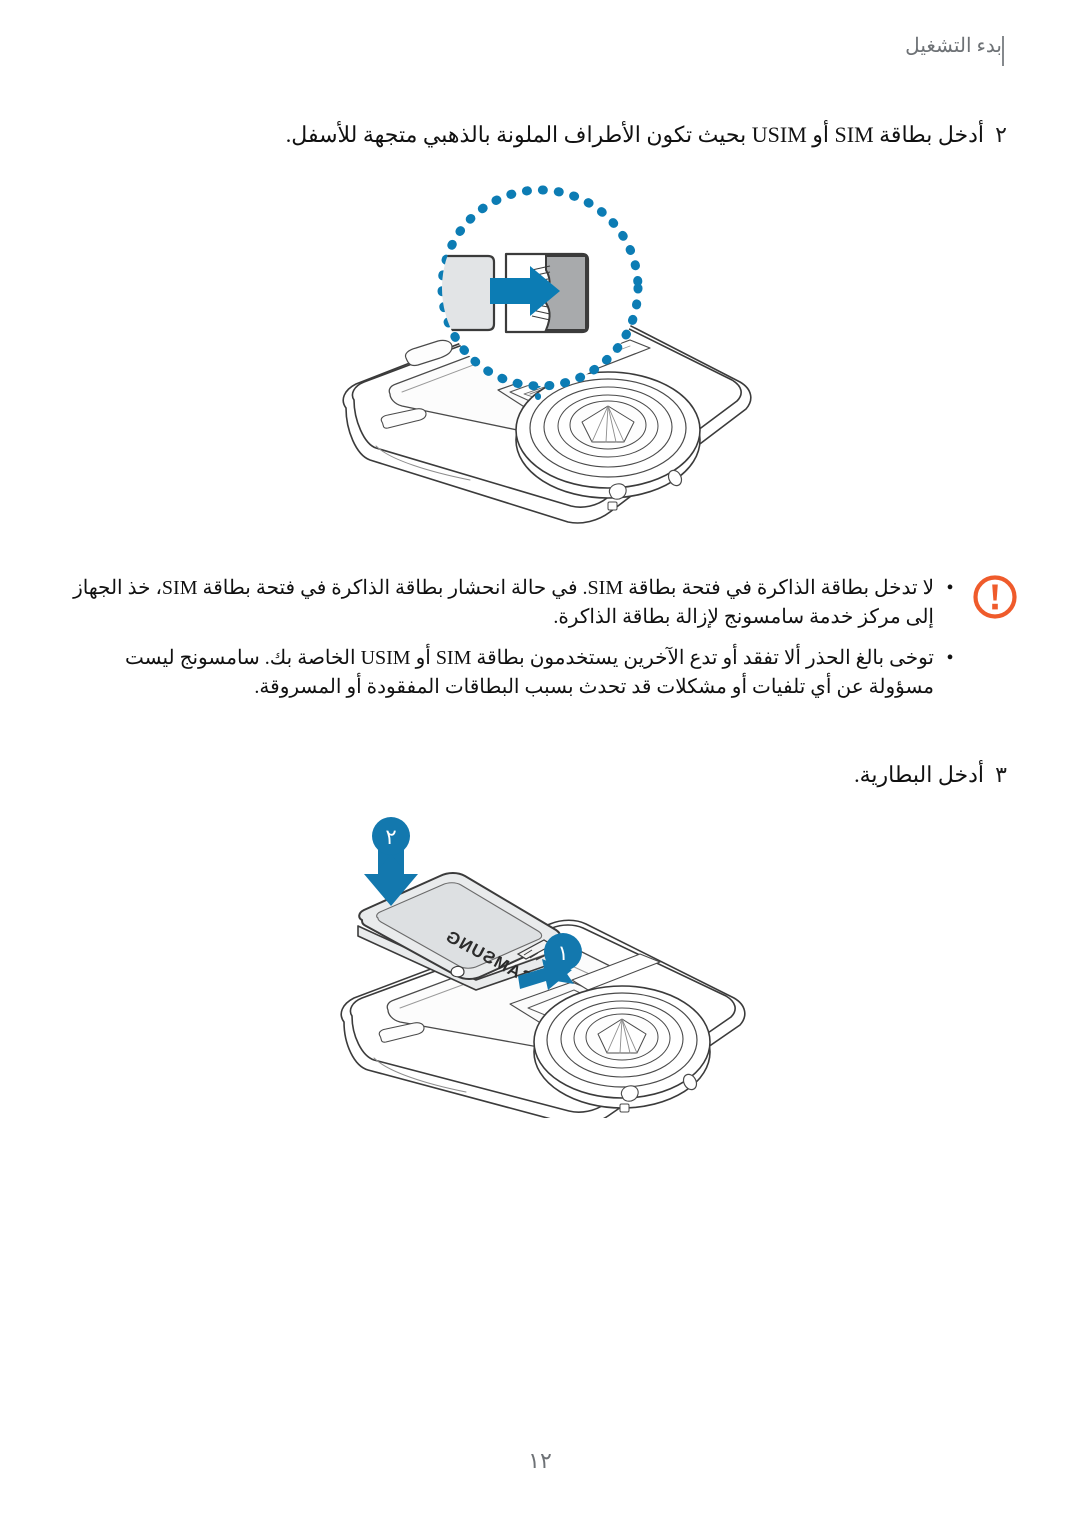 The width and height of the screenshot is (1080, 1527). Describe the element at coordinates (469, 293) in the screenshot. I see `sim-card` at that location.